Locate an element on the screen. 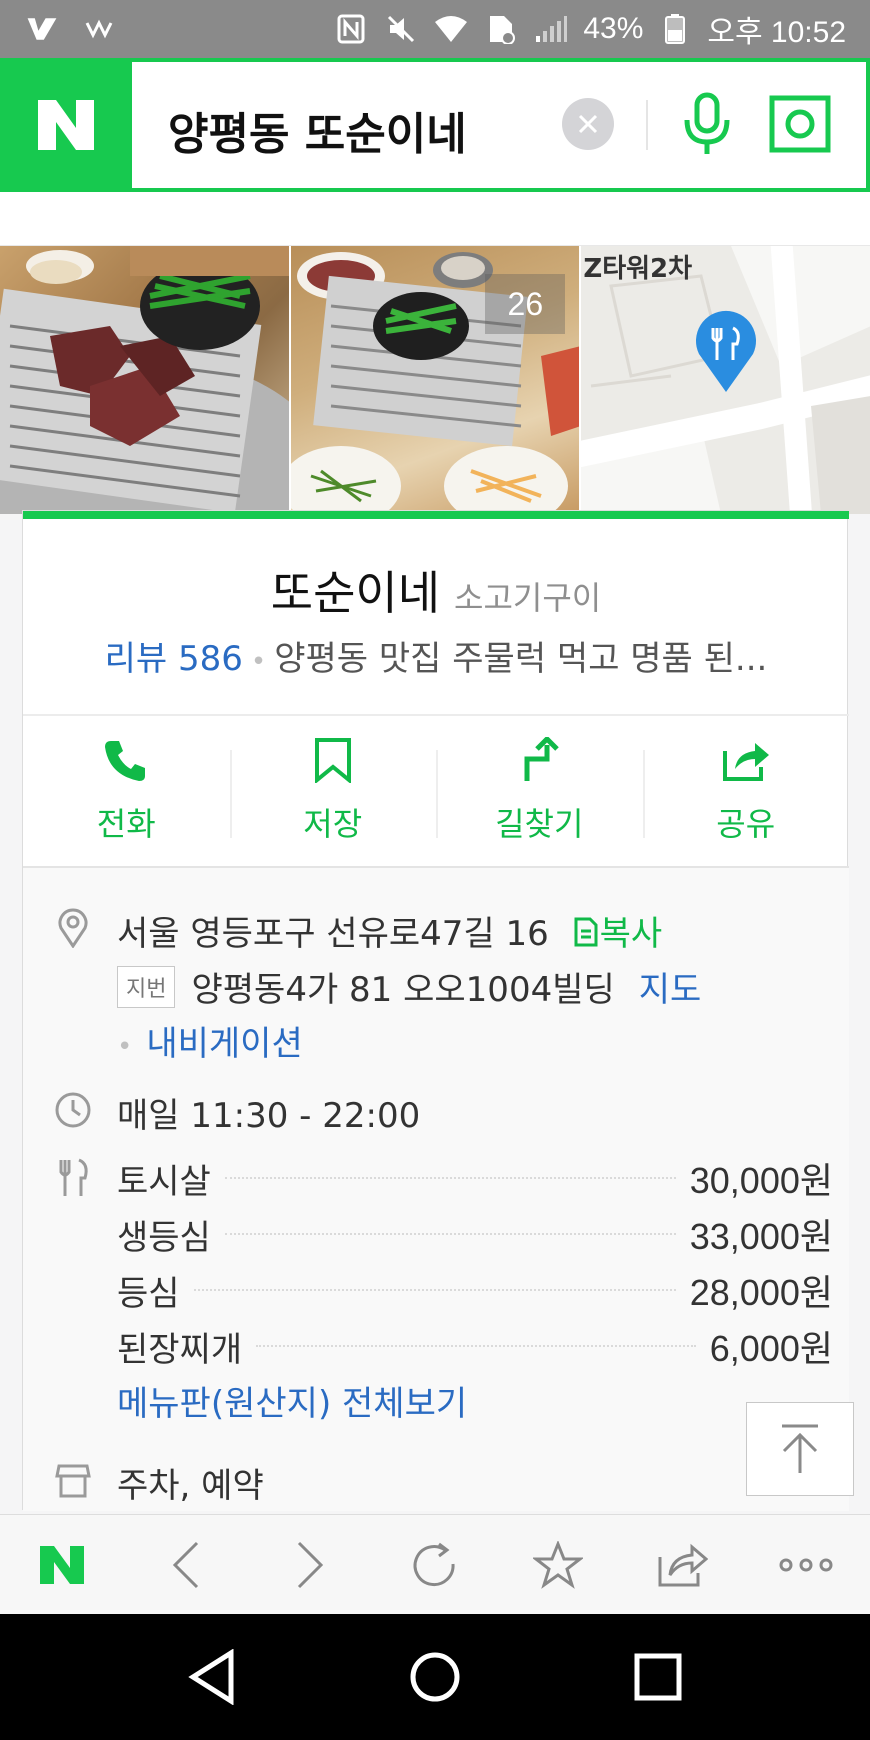  back-button is located at coordinates (186, 1565).